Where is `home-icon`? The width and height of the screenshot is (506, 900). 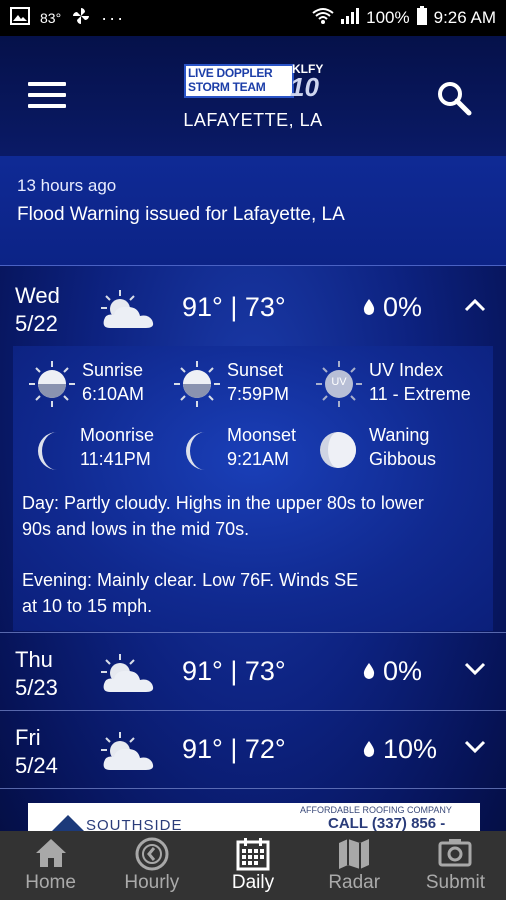 home-icon is located at coordinates (51, 855).